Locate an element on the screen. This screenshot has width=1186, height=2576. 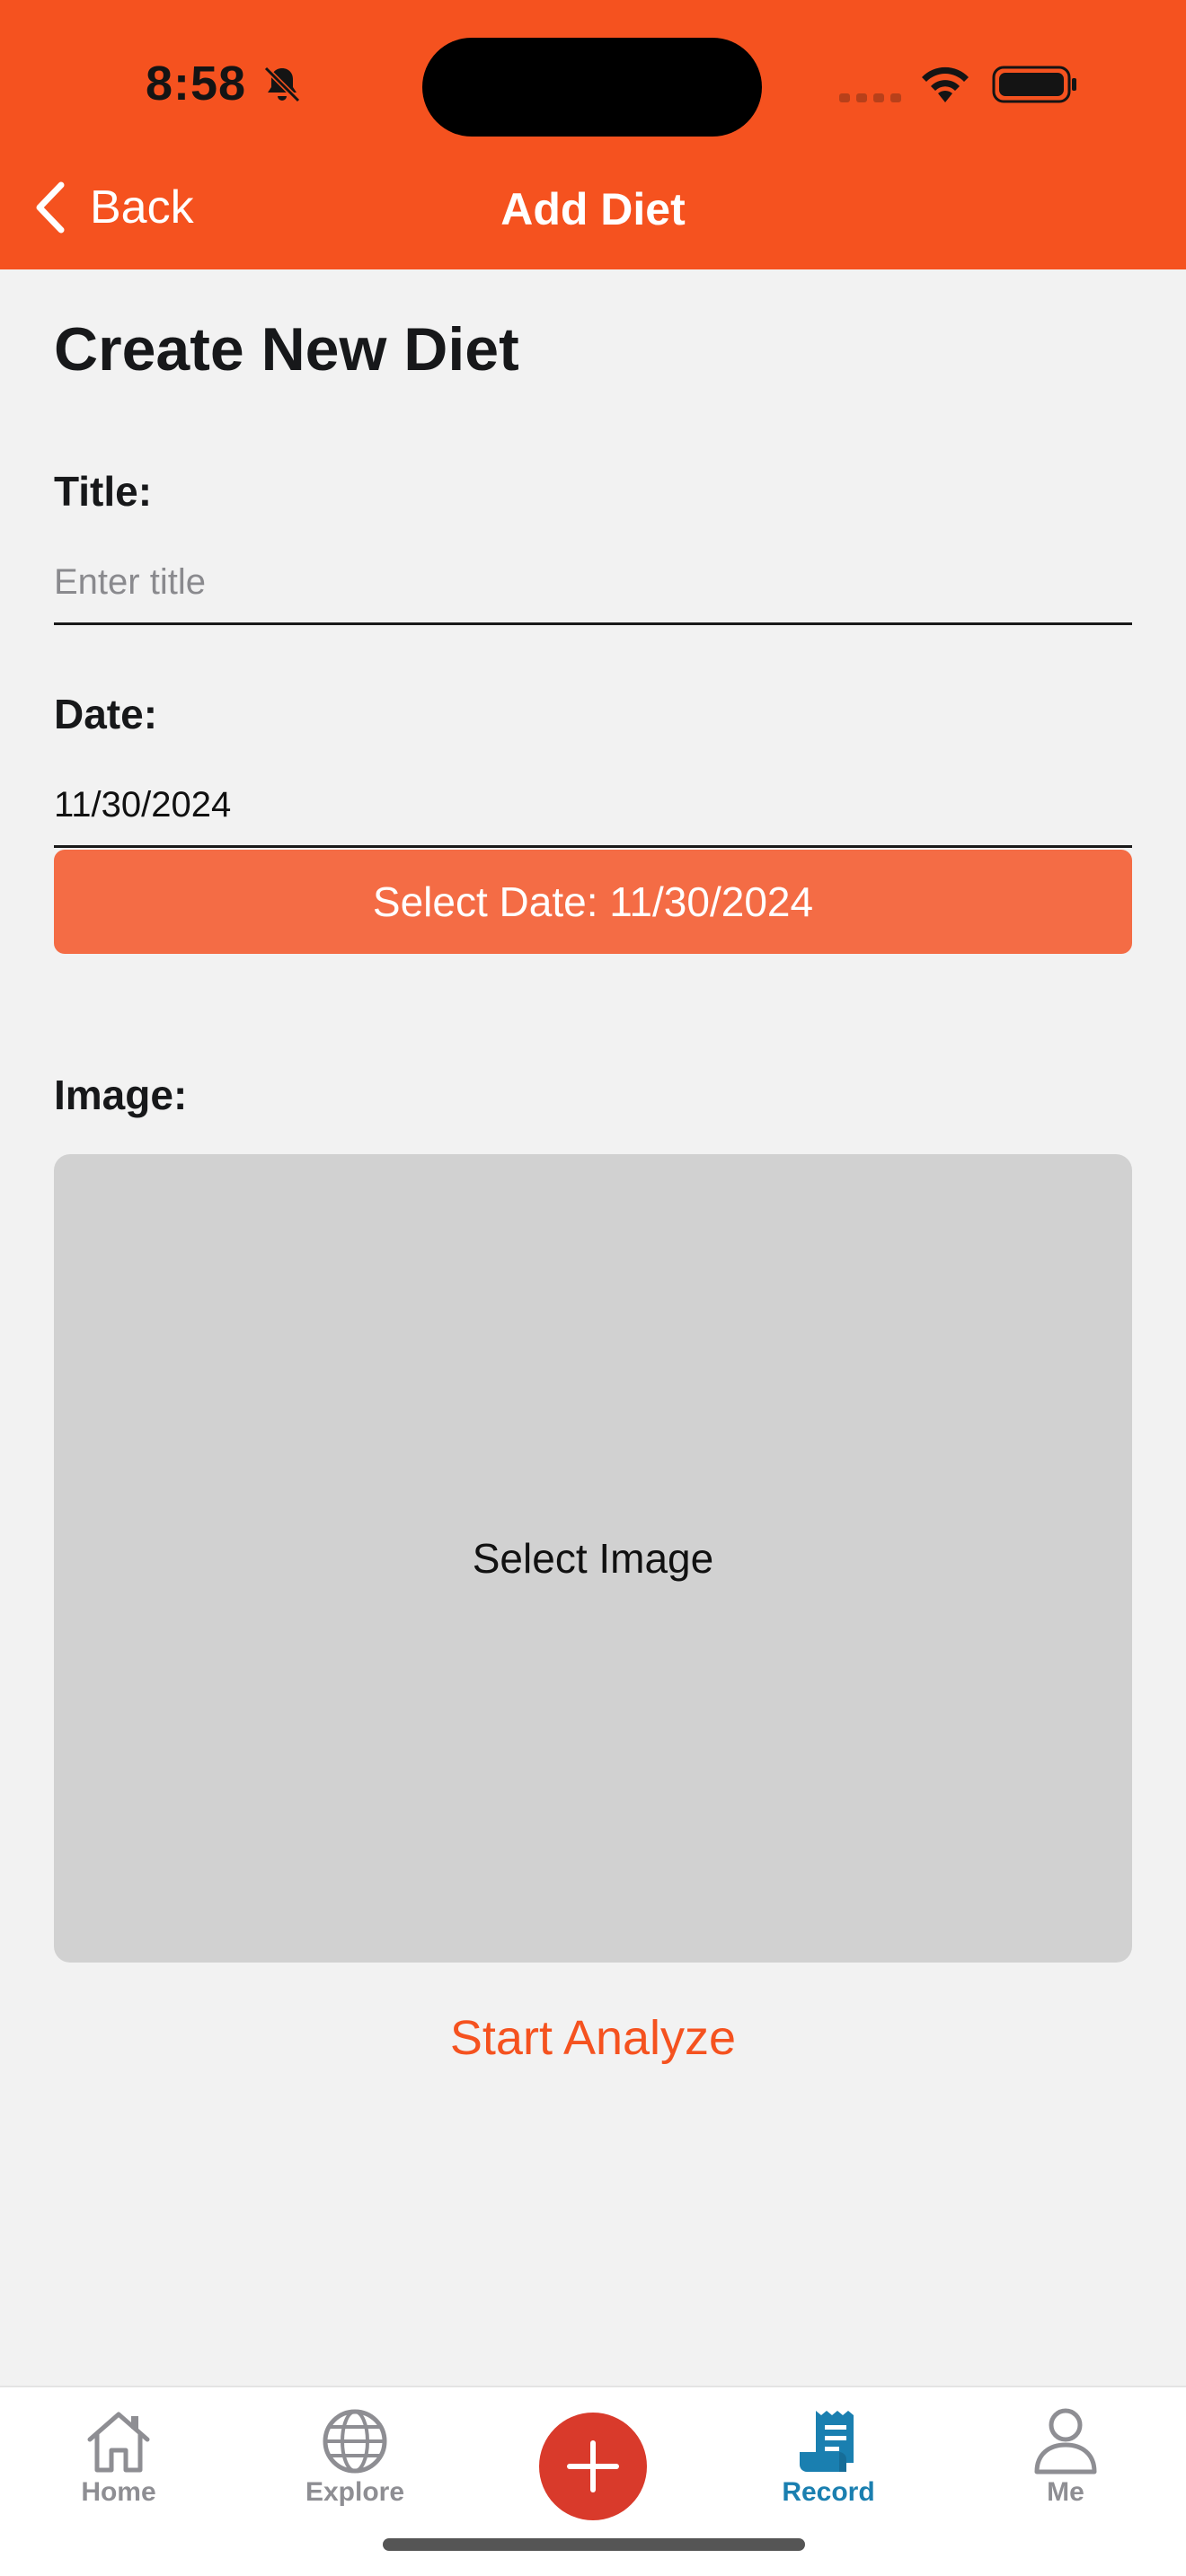
tab-home-label: Home is located at coordinates (118, 2492).